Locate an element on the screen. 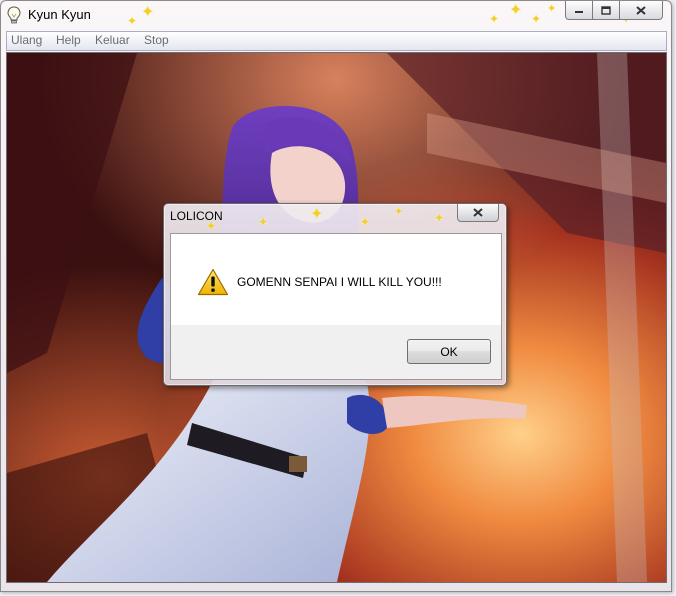 This screenshot has height=596, width=676. ok-button: OK is located at coordinates (449, 351).